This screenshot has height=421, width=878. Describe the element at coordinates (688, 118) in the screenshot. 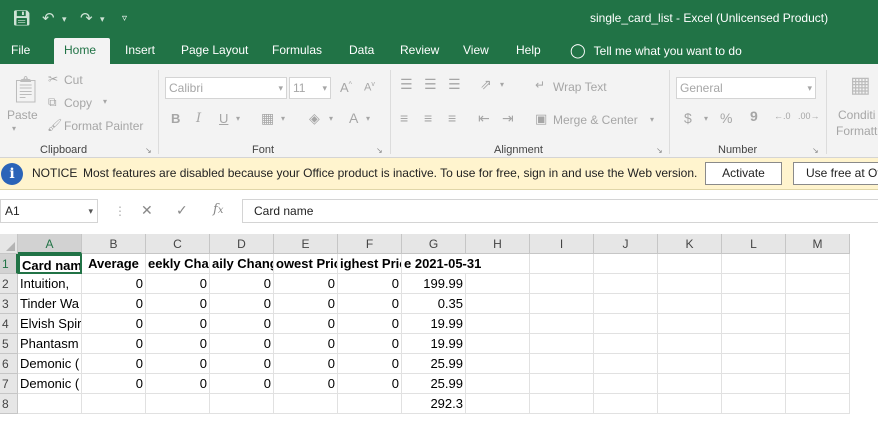

I see `currency-button: $` at that location.